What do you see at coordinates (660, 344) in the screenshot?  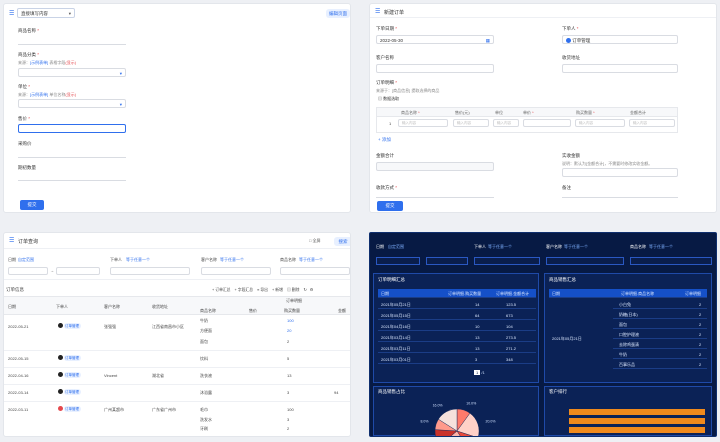 I see `table-row: 去除鸡蛋清 2` at bounding box center [660, 344].